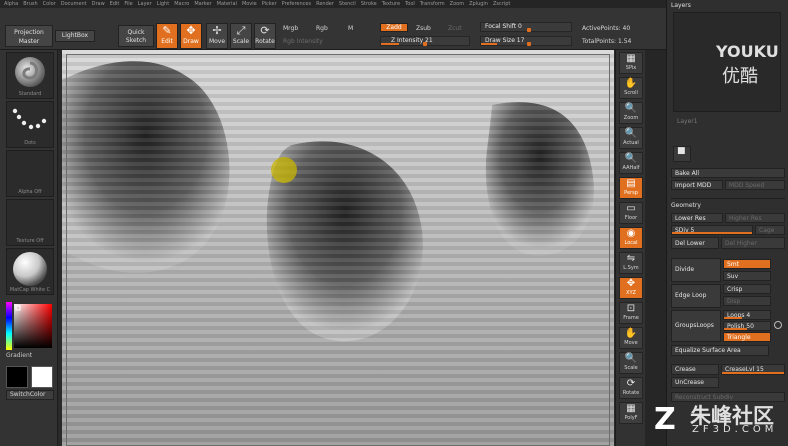 This screenshot has height=446, width=788. Describe the element at coordinates (720, 350) in the screenshot. I see `equalize-surface-area-button: Equalize Surface Area` at that location.